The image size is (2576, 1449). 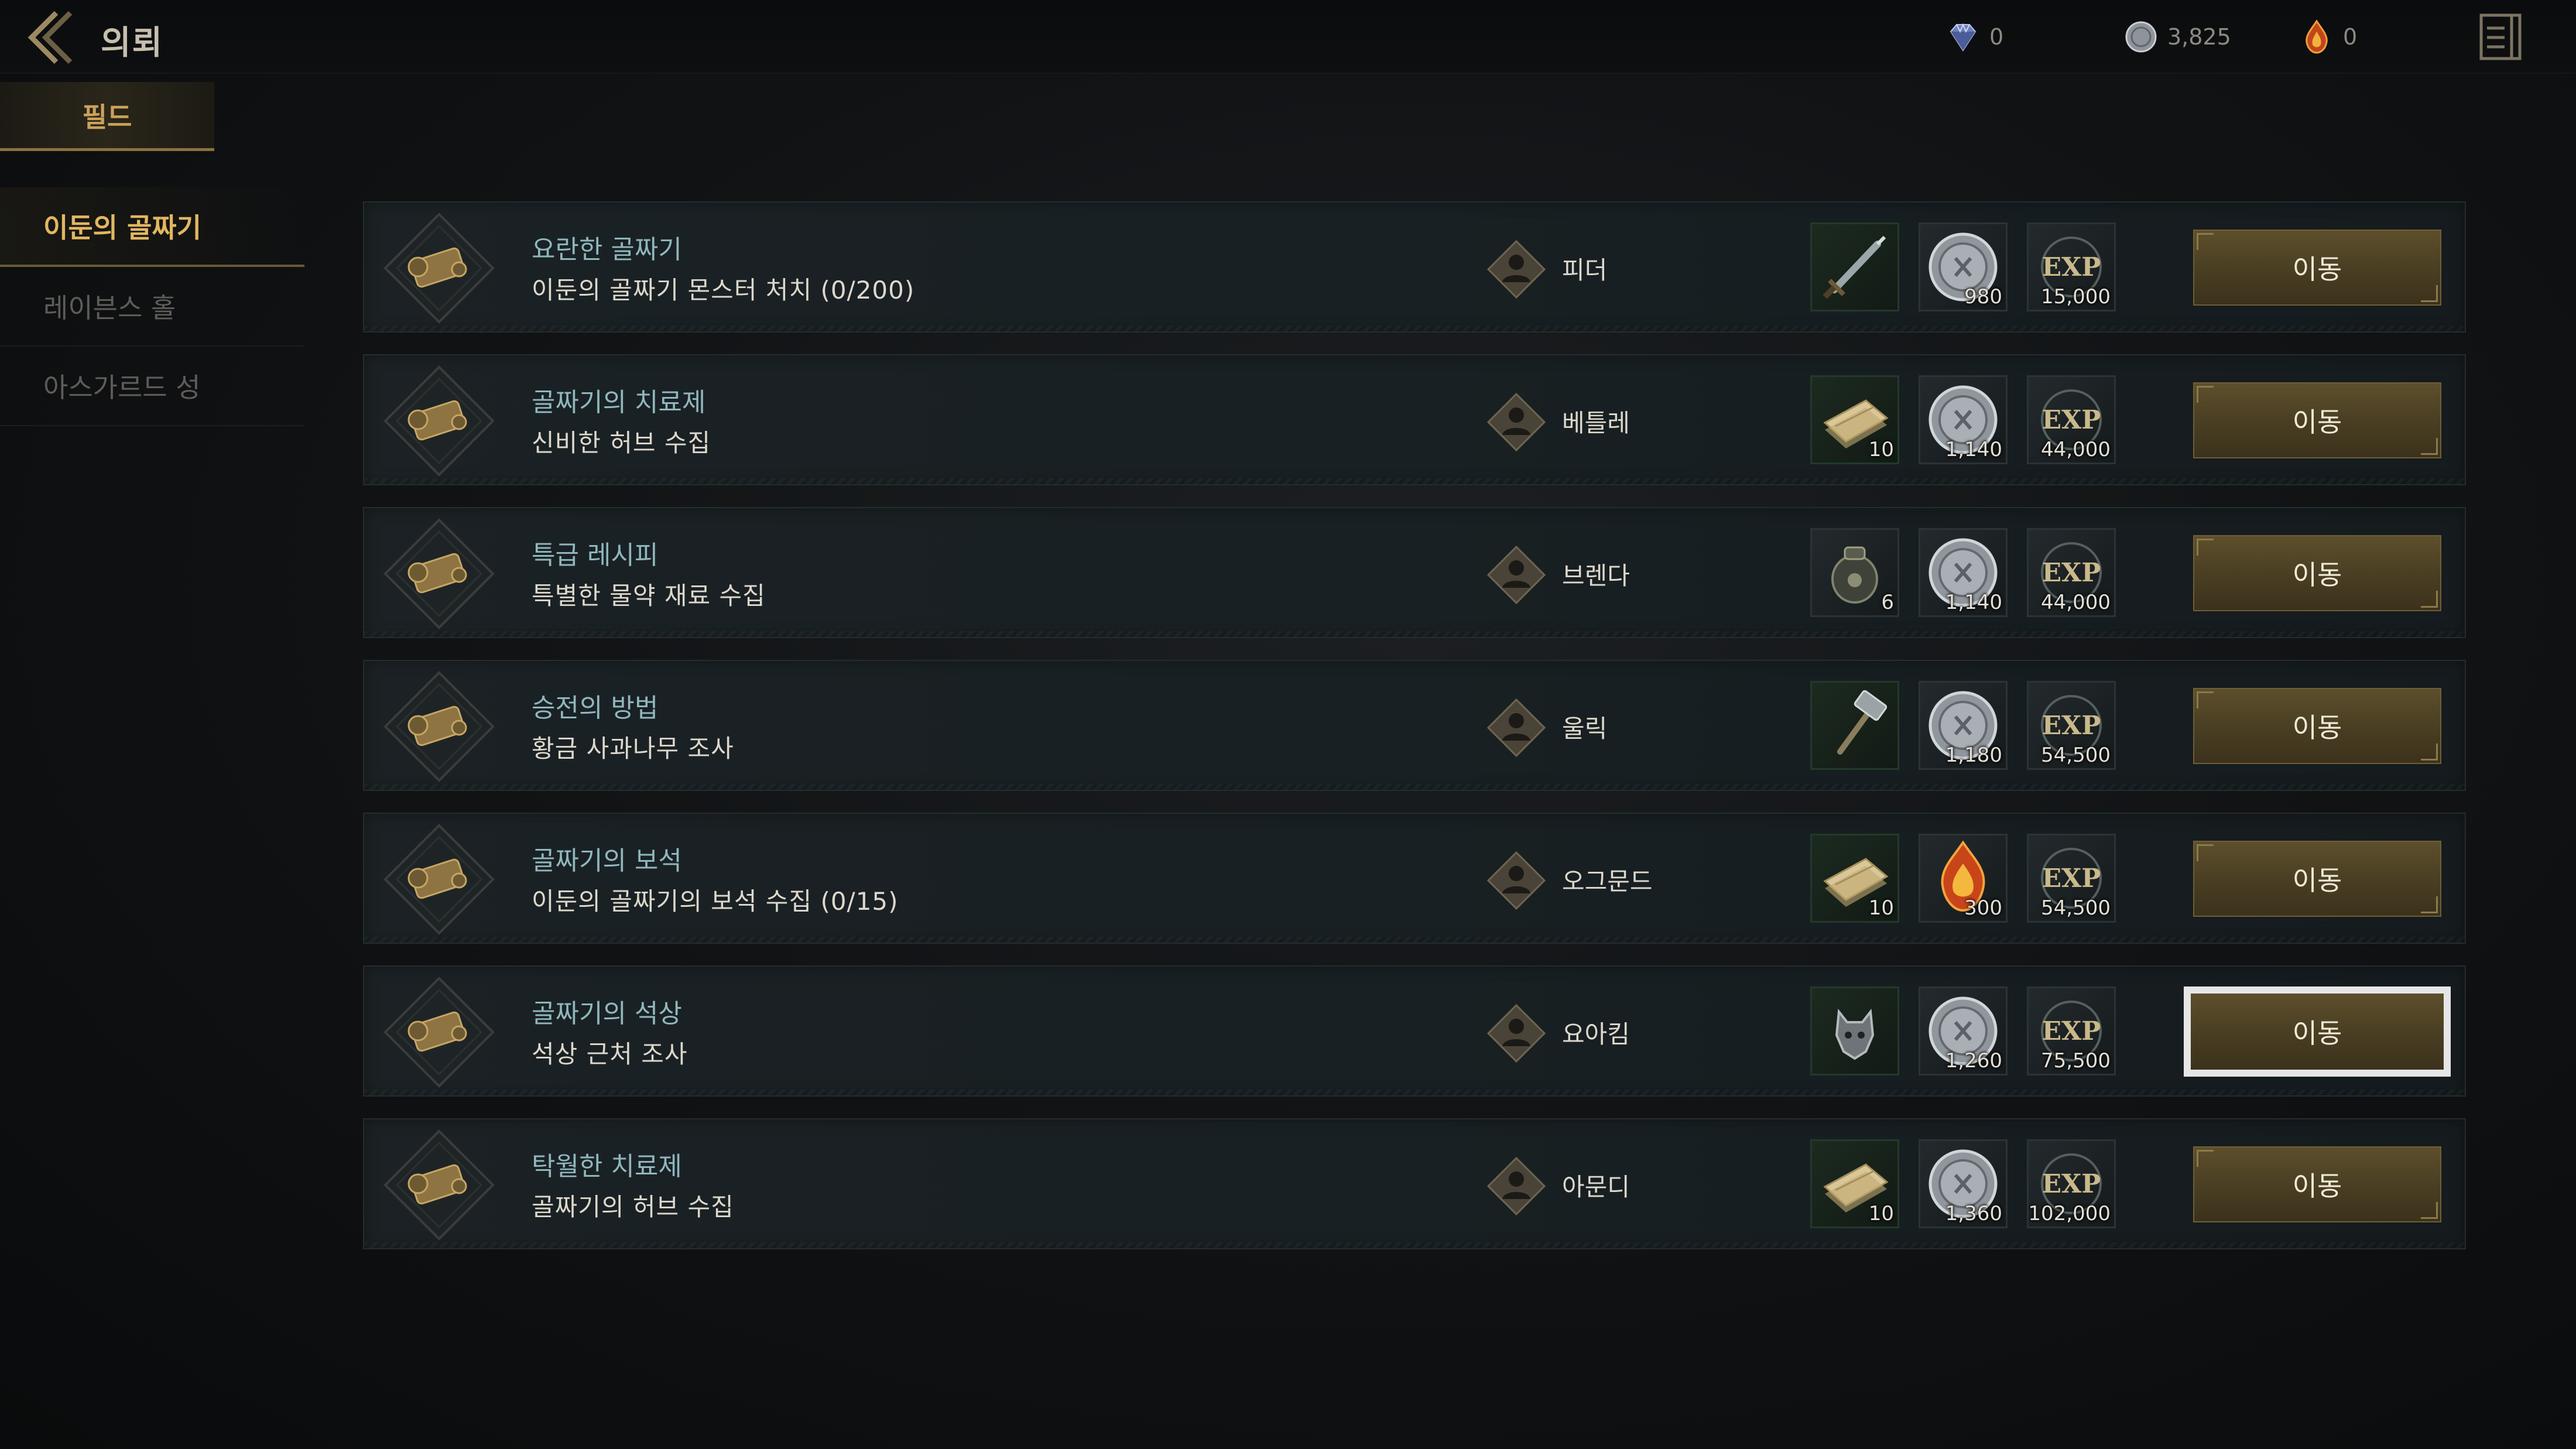 I want to click on double-chevron-left-icon, so click(x=50, y=38).